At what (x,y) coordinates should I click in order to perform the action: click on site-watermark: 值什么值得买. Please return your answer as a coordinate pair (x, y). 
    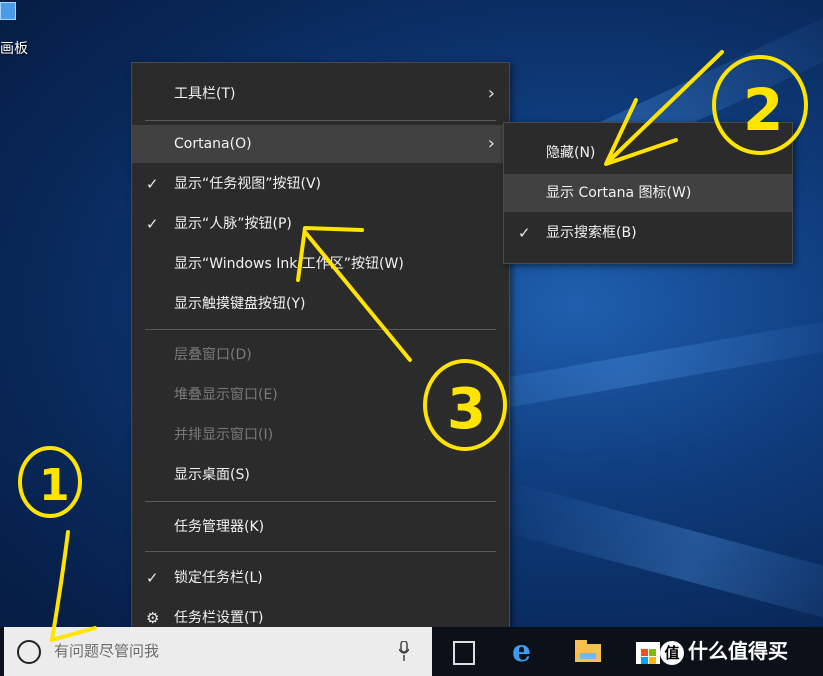
    Looking at the image, I should click on (724, 650).